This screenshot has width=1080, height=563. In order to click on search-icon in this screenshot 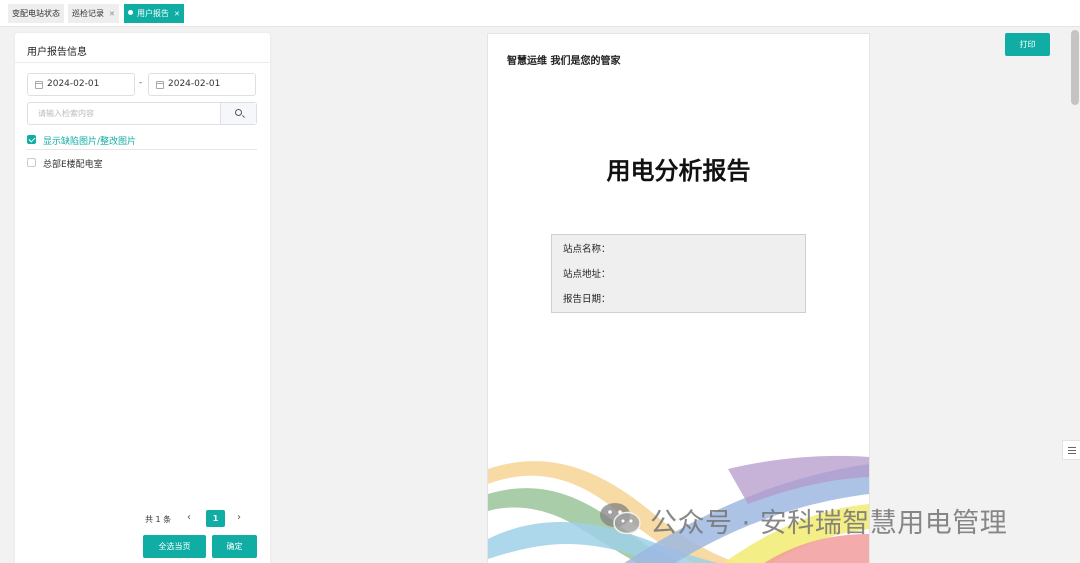, I will do `click(238, 112)`.